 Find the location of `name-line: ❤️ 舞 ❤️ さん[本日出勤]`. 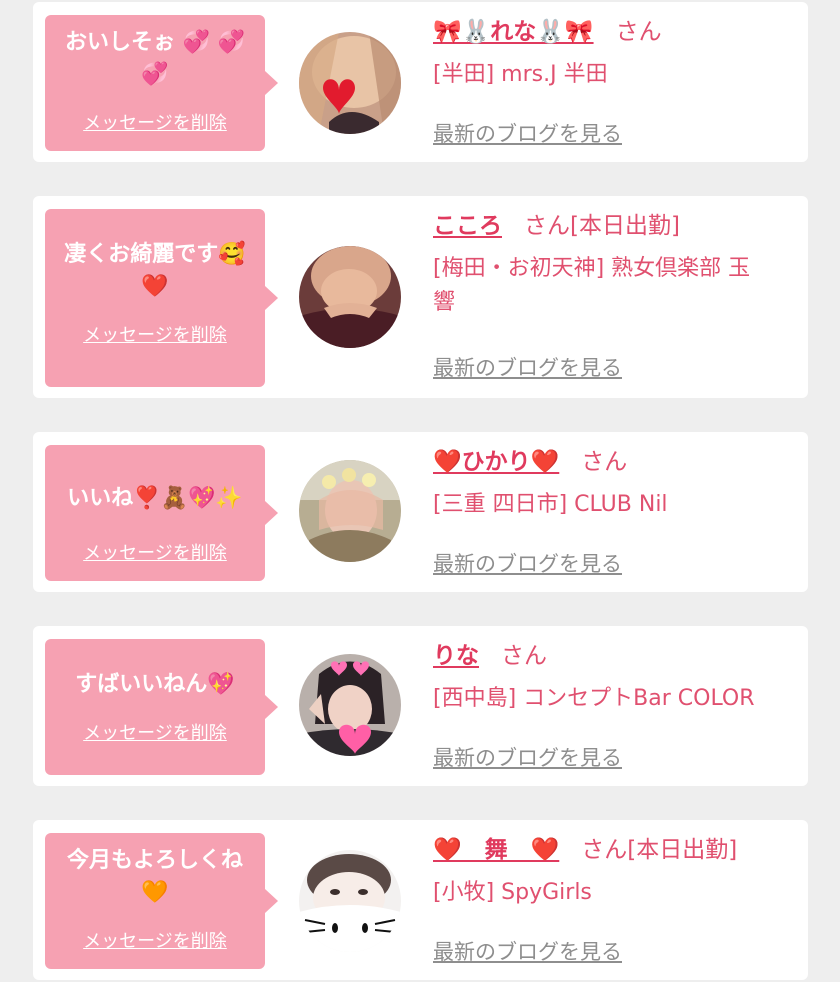

name-line: ❤️ 舞 ❤️ さん[本日出勤] is located at coordinates (610, 850).